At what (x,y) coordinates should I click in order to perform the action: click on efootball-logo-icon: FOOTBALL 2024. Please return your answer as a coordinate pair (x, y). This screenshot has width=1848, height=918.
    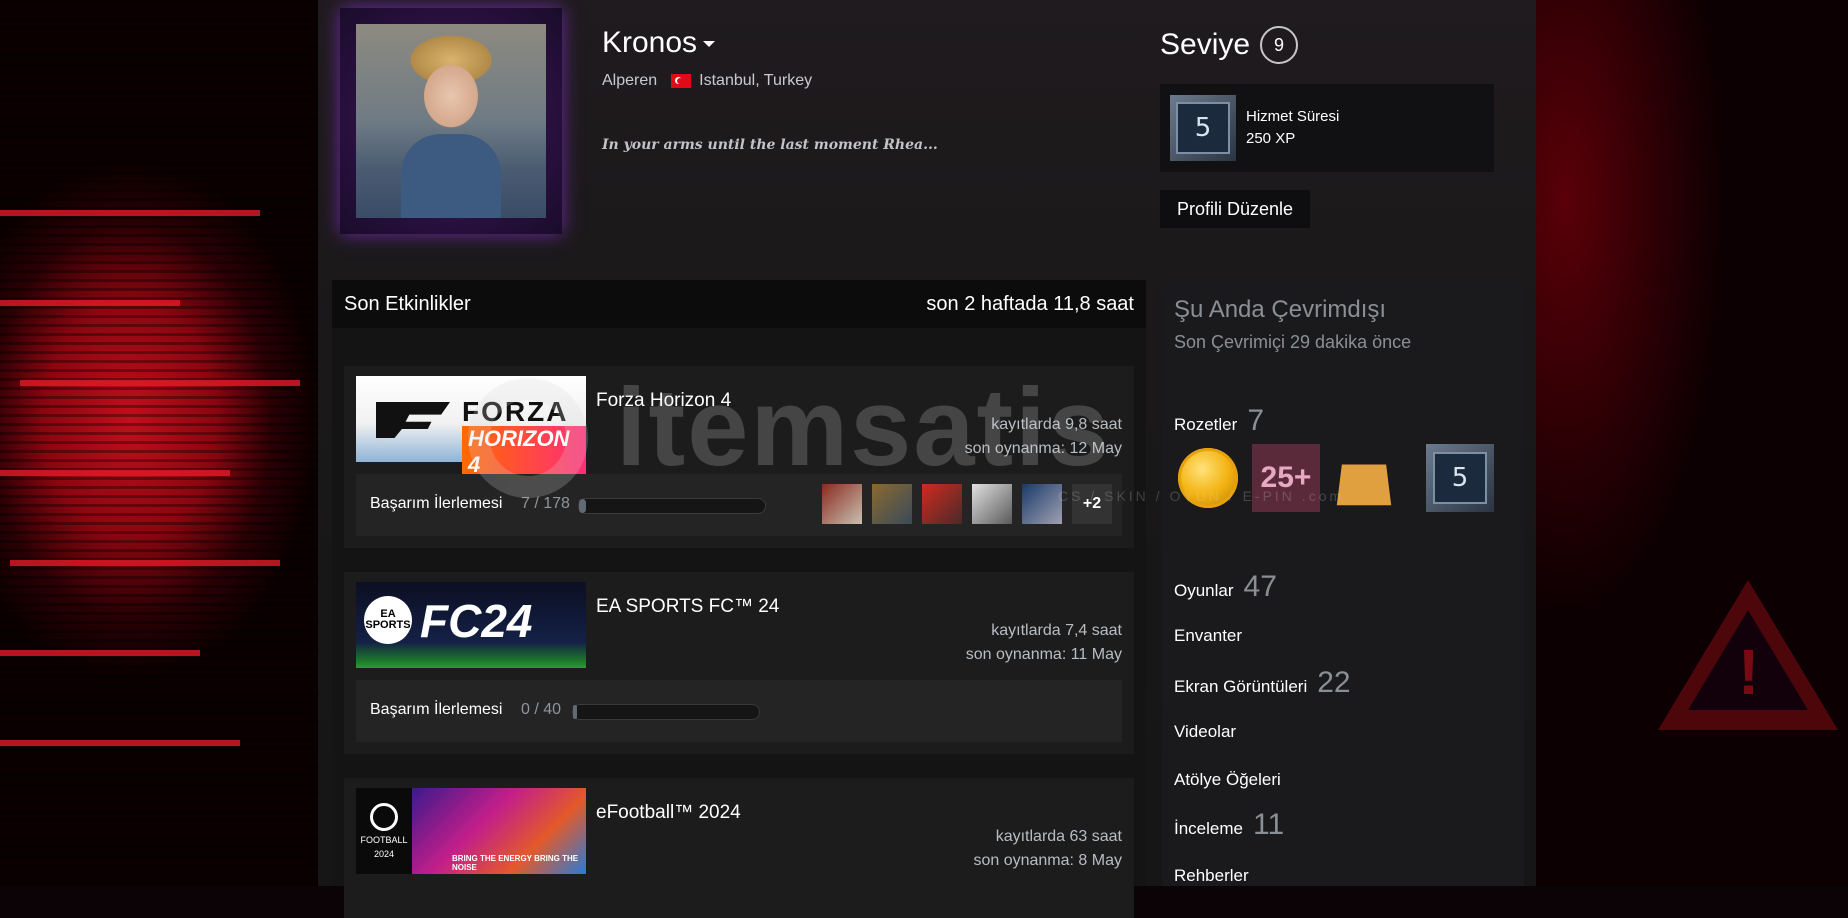
    Looking at the image, I should click on (384, 831).